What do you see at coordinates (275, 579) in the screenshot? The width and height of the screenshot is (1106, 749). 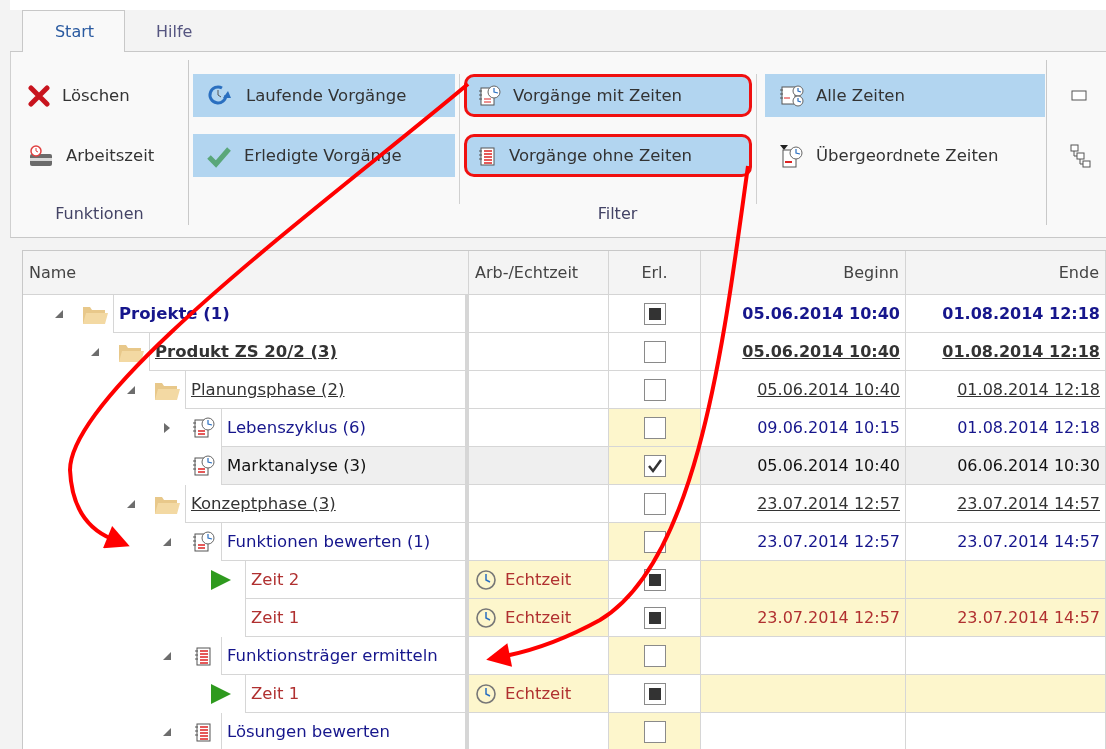 I see `tree-item: Zeit 2` at bounding box center [275, 579].